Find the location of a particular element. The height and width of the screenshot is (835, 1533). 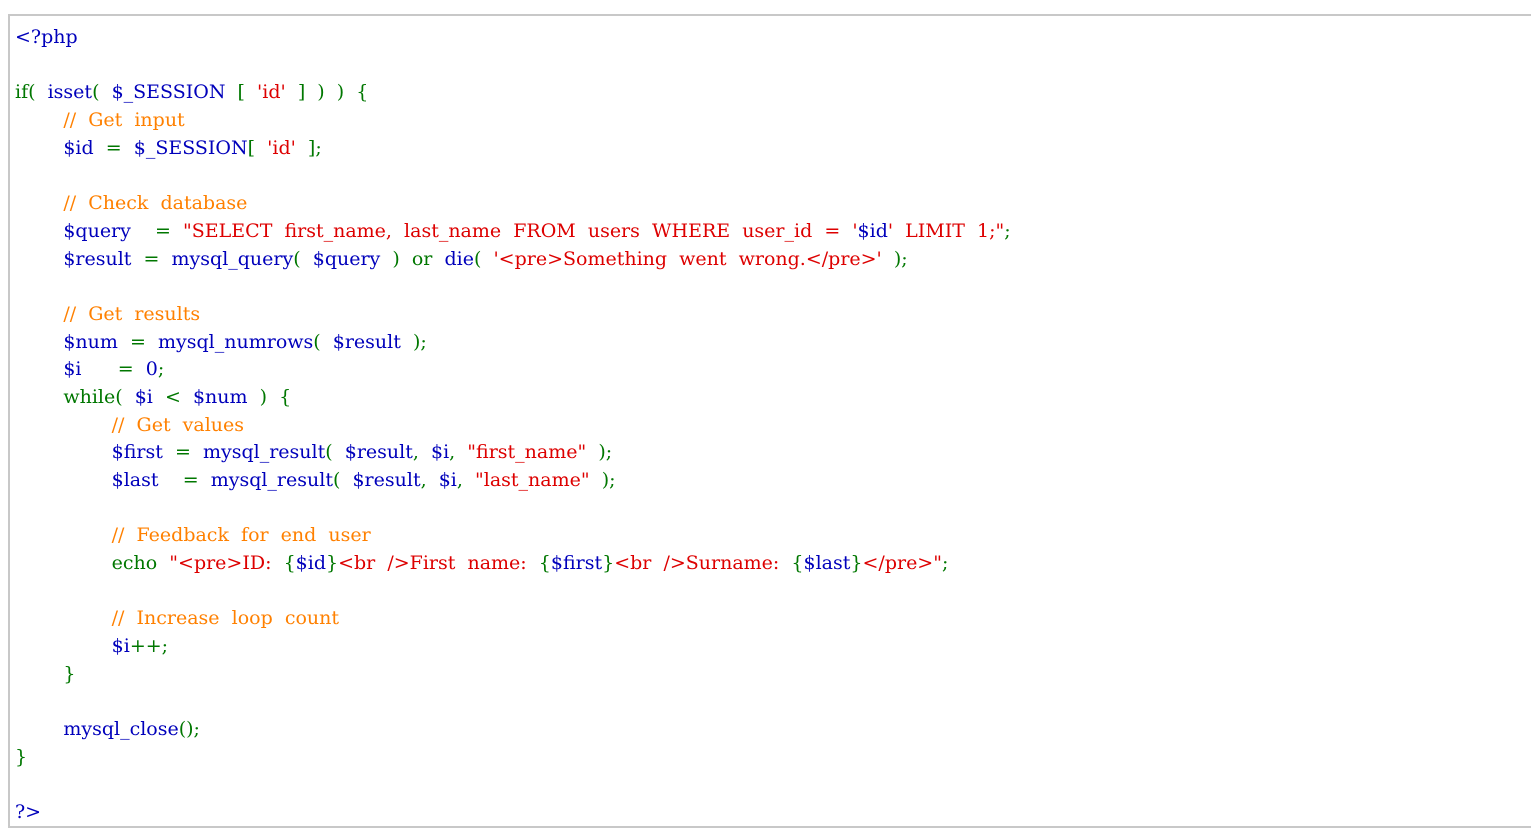

code-line: while( $i < $num ) { is located at coordinates (513, 398).